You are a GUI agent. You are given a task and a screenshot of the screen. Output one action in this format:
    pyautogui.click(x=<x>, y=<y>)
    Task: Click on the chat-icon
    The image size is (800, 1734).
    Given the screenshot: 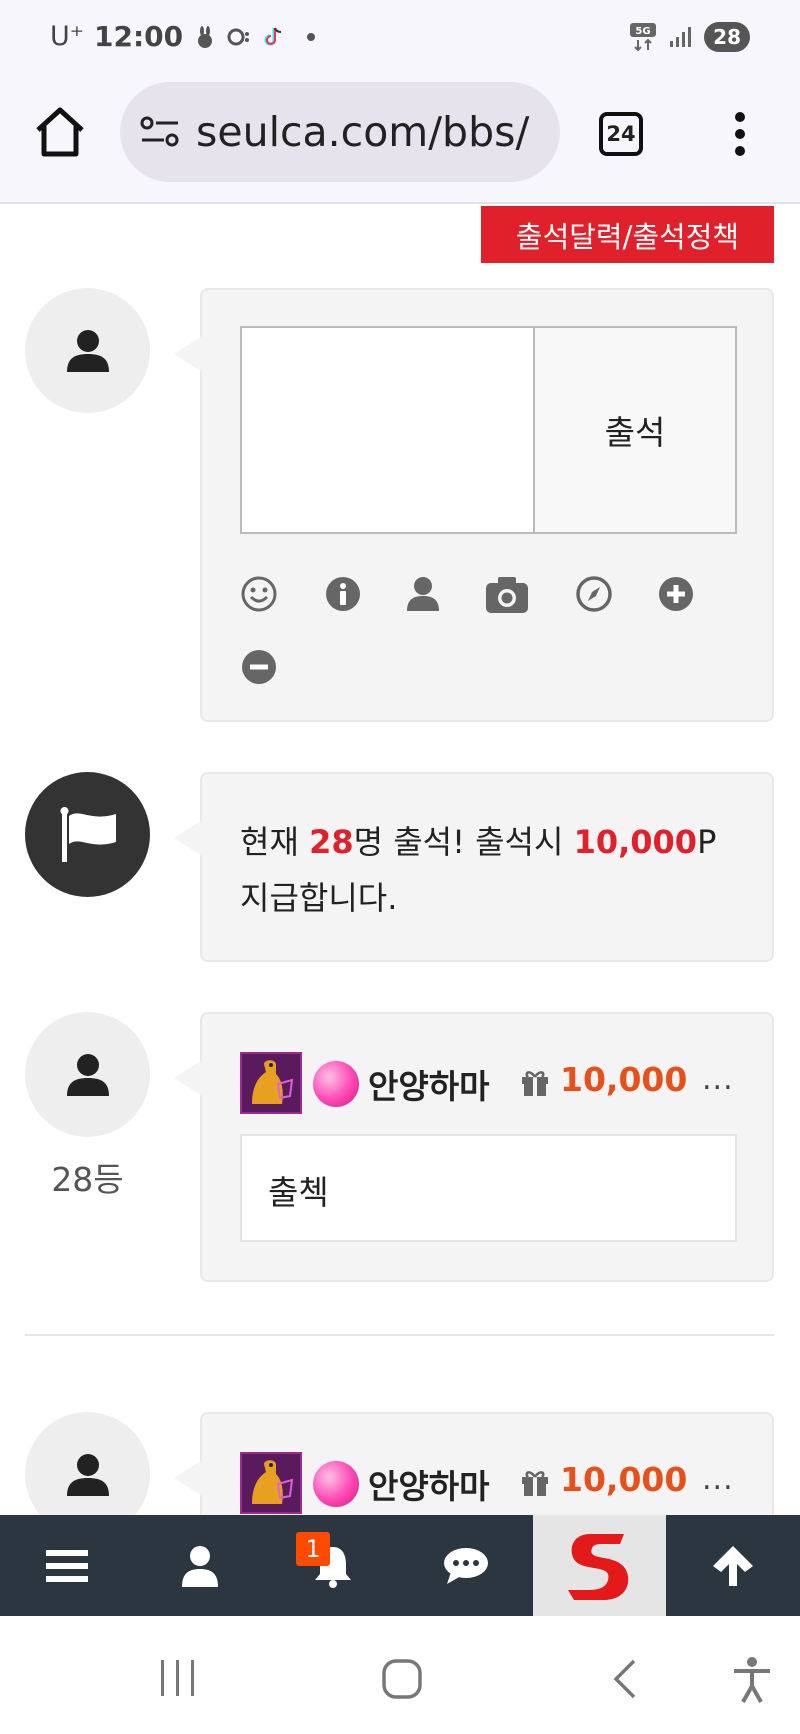 What is the action you would take?
    pyautogui.click(x=465, y=1565)
    